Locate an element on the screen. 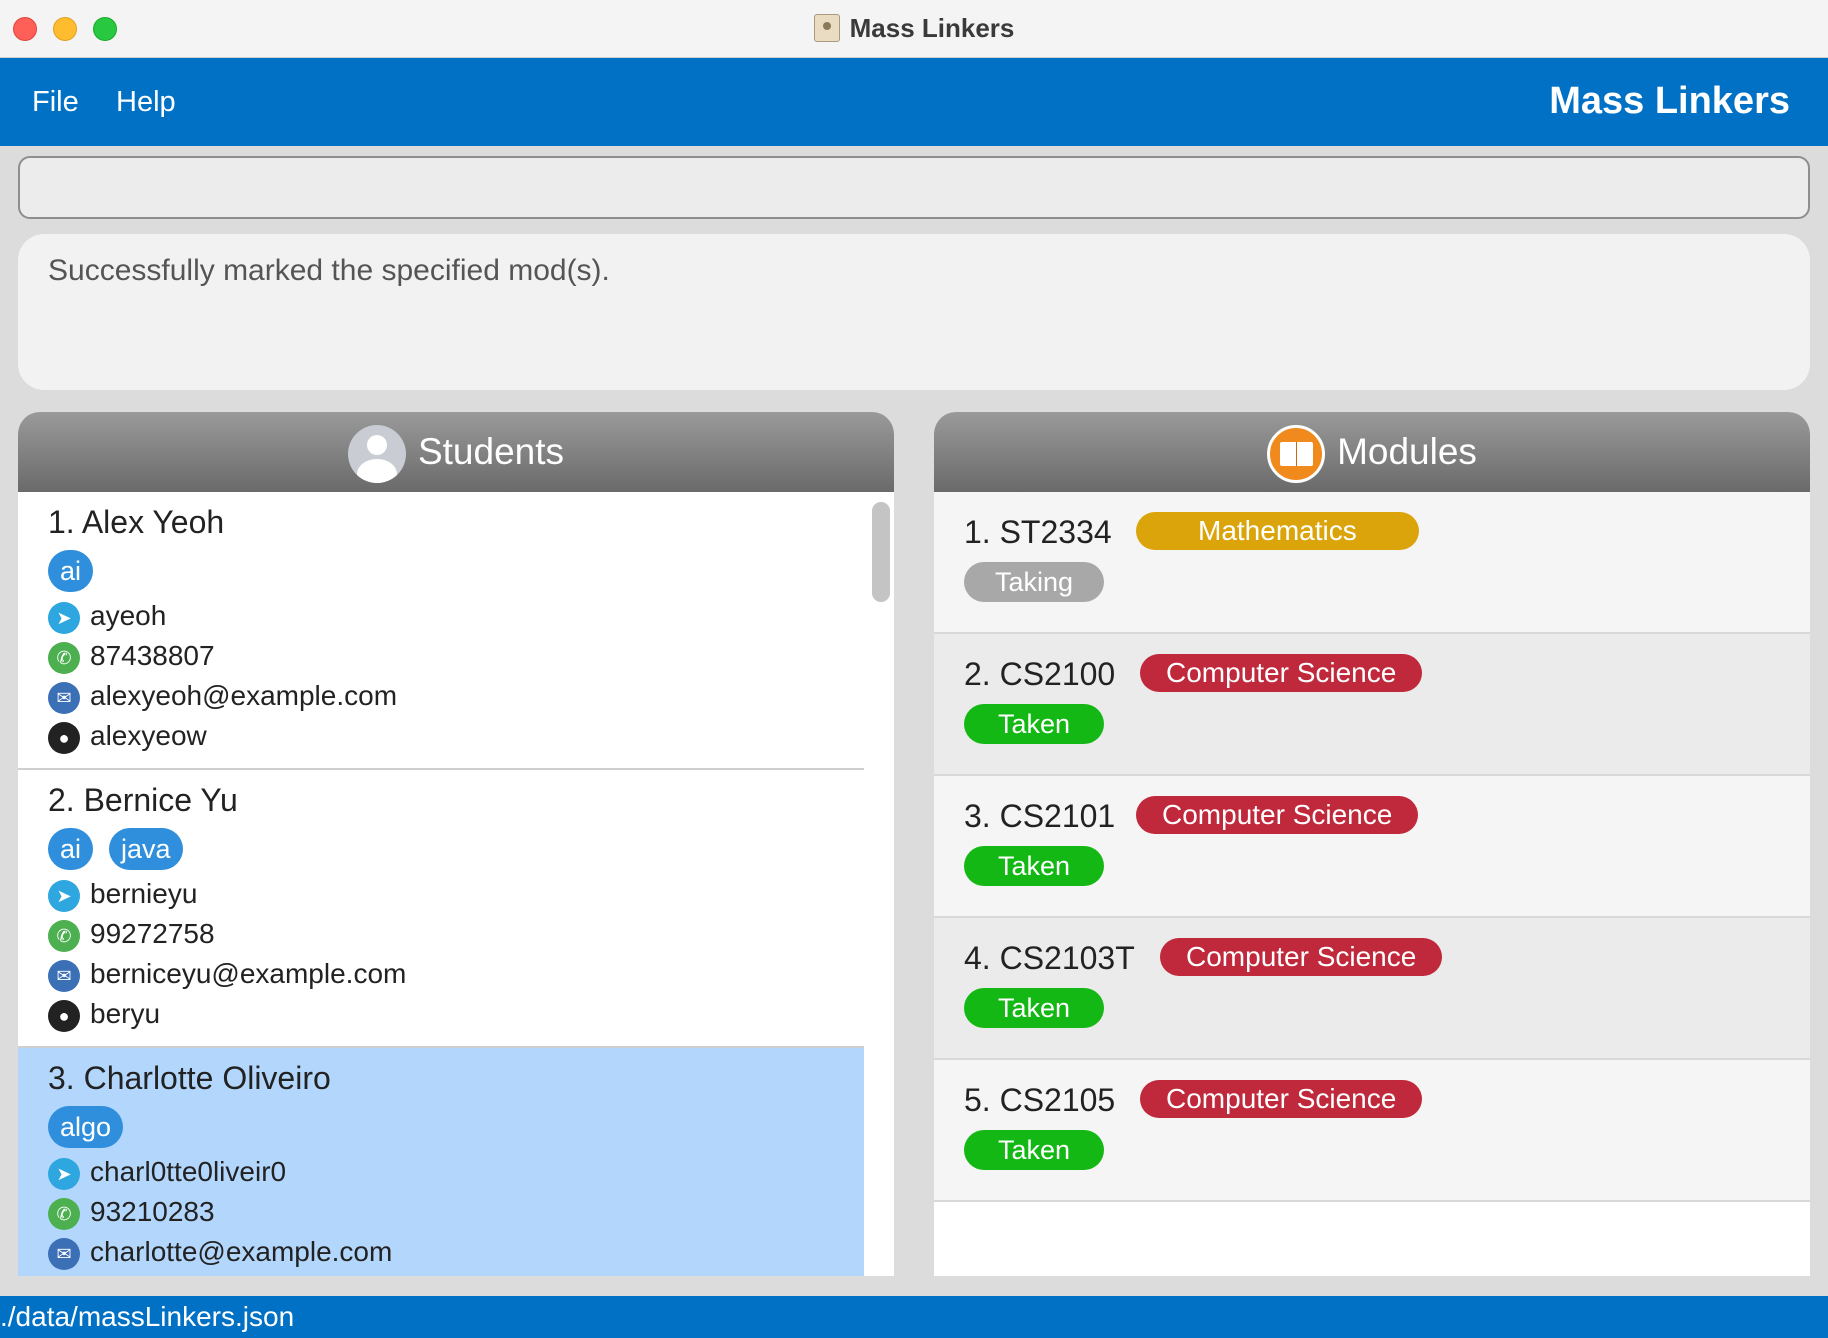 The height and width of the screenshot is (1338, 1828). telegram-row: ➤ bernieyu is located at coordinates (122, 894).